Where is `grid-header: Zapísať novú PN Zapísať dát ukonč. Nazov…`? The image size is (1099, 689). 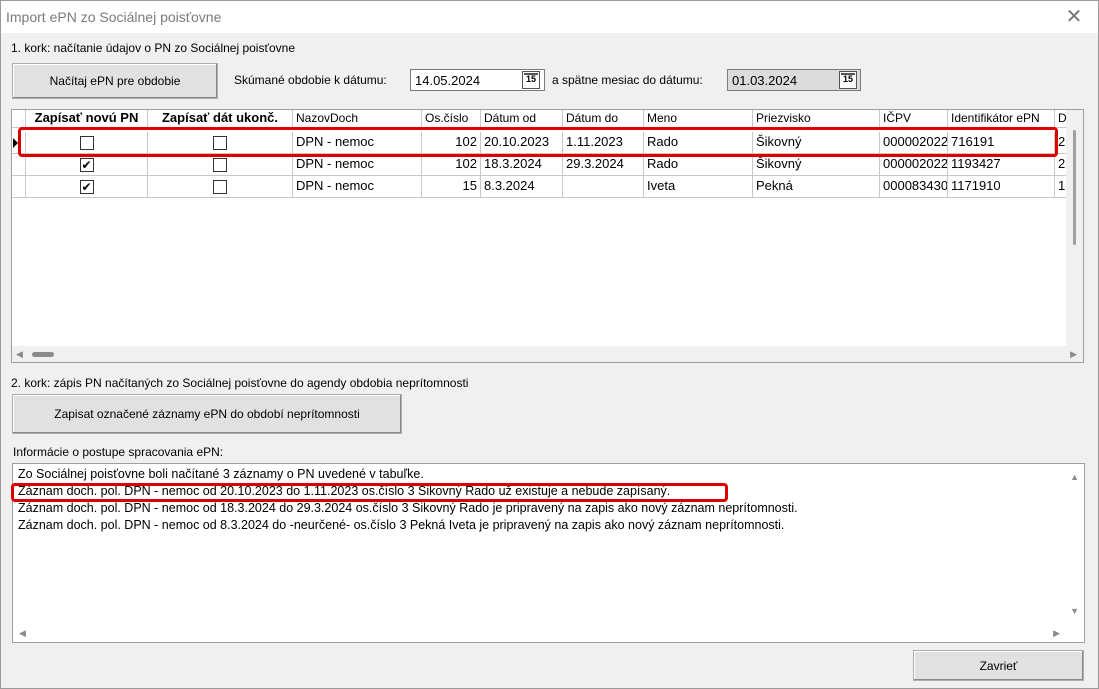 grid-header: Zapísať novú PN Zapísať dát ukonč. Nazov… is located at coordinates (547, 119).